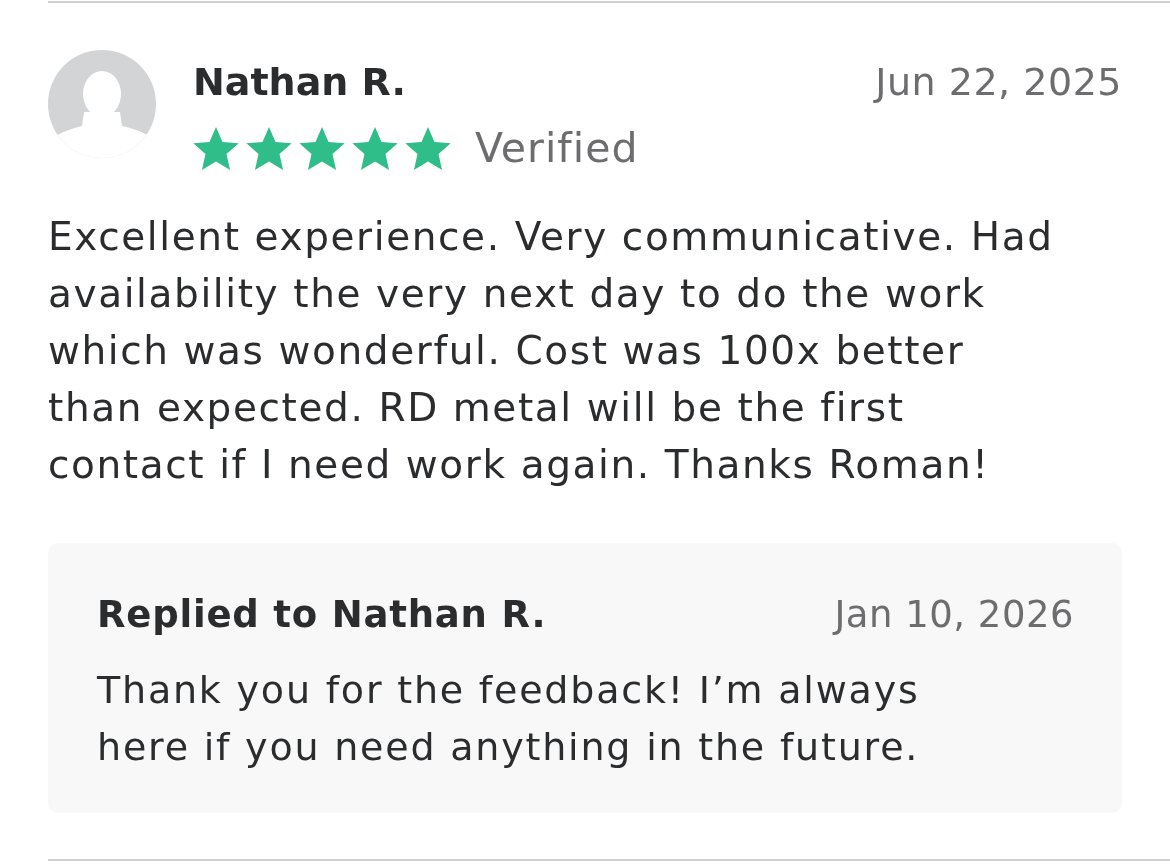 This screenshot has height=867, width=1170. Describe the element at coordinates (509, 719) in the screenshot. I see `reply-text: Thank you for the feedback! I’m always here if you need anything in the future.` at that location.